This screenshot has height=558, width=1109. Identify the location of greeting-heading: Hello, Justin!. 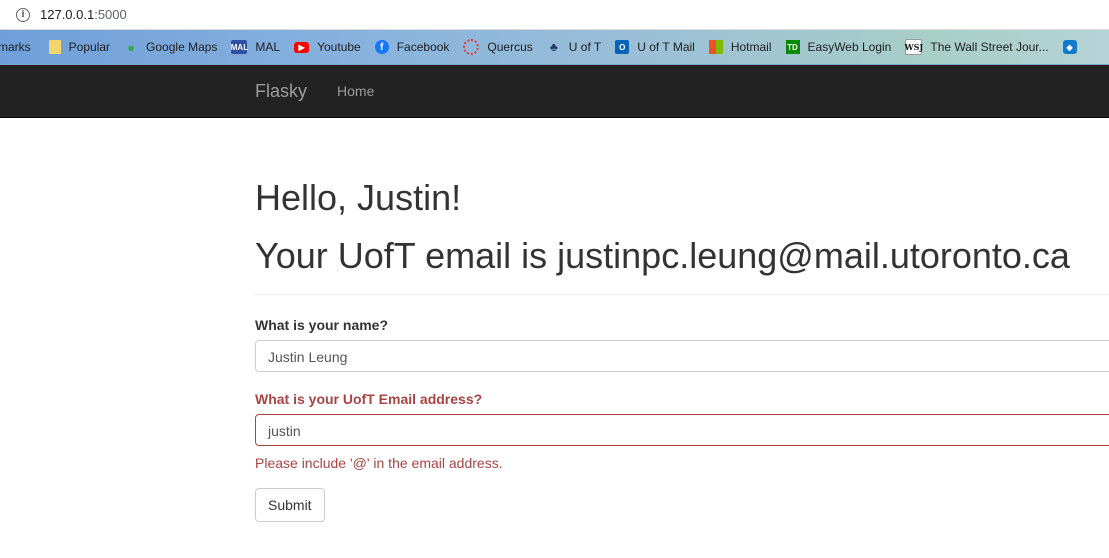
(358, 197).